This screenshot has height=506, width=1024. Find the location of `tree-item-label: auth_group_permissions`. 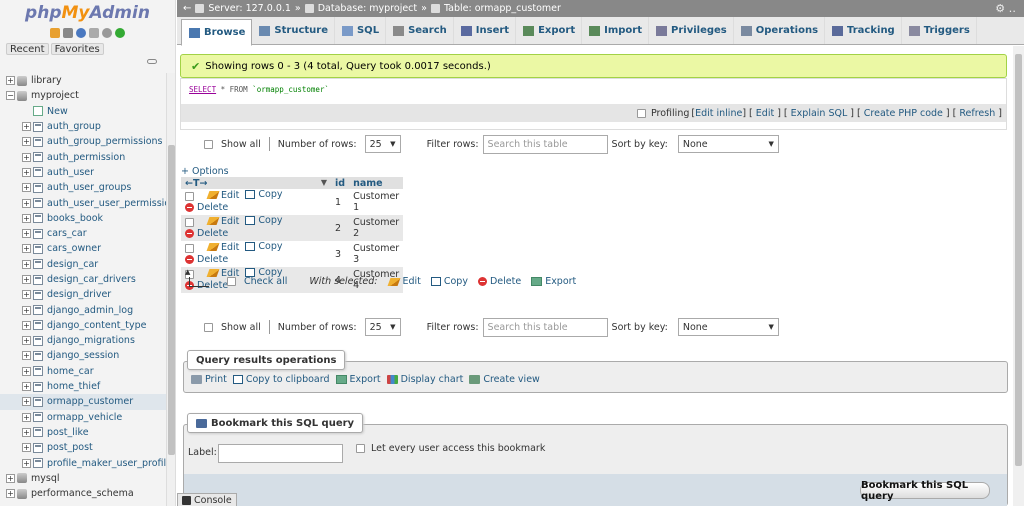

tree-item-label: auth_group_permissions is located at coordinates (105, 141).